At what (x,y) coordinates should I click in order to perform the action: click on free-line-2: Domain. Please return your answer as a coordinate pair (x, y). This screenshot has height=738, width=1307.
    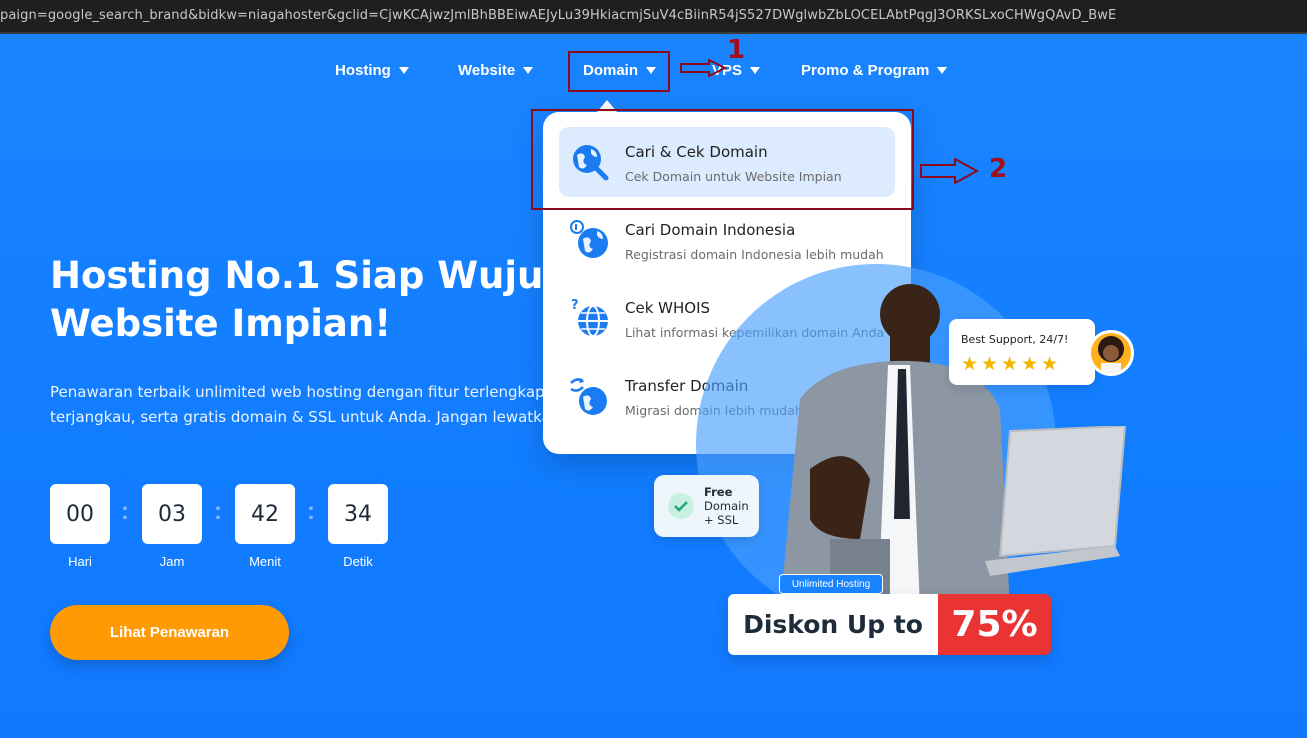
    Looking at the image, I should click on (726, 506).